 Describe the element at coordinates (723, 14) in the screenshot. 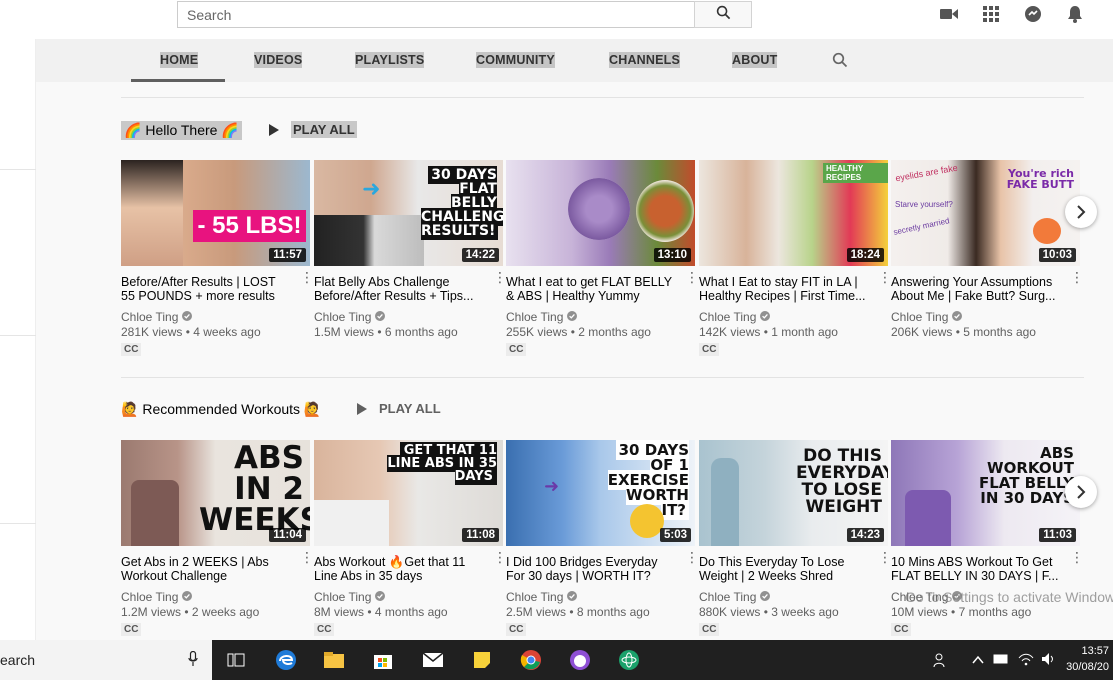

I see `search-button` at that location.